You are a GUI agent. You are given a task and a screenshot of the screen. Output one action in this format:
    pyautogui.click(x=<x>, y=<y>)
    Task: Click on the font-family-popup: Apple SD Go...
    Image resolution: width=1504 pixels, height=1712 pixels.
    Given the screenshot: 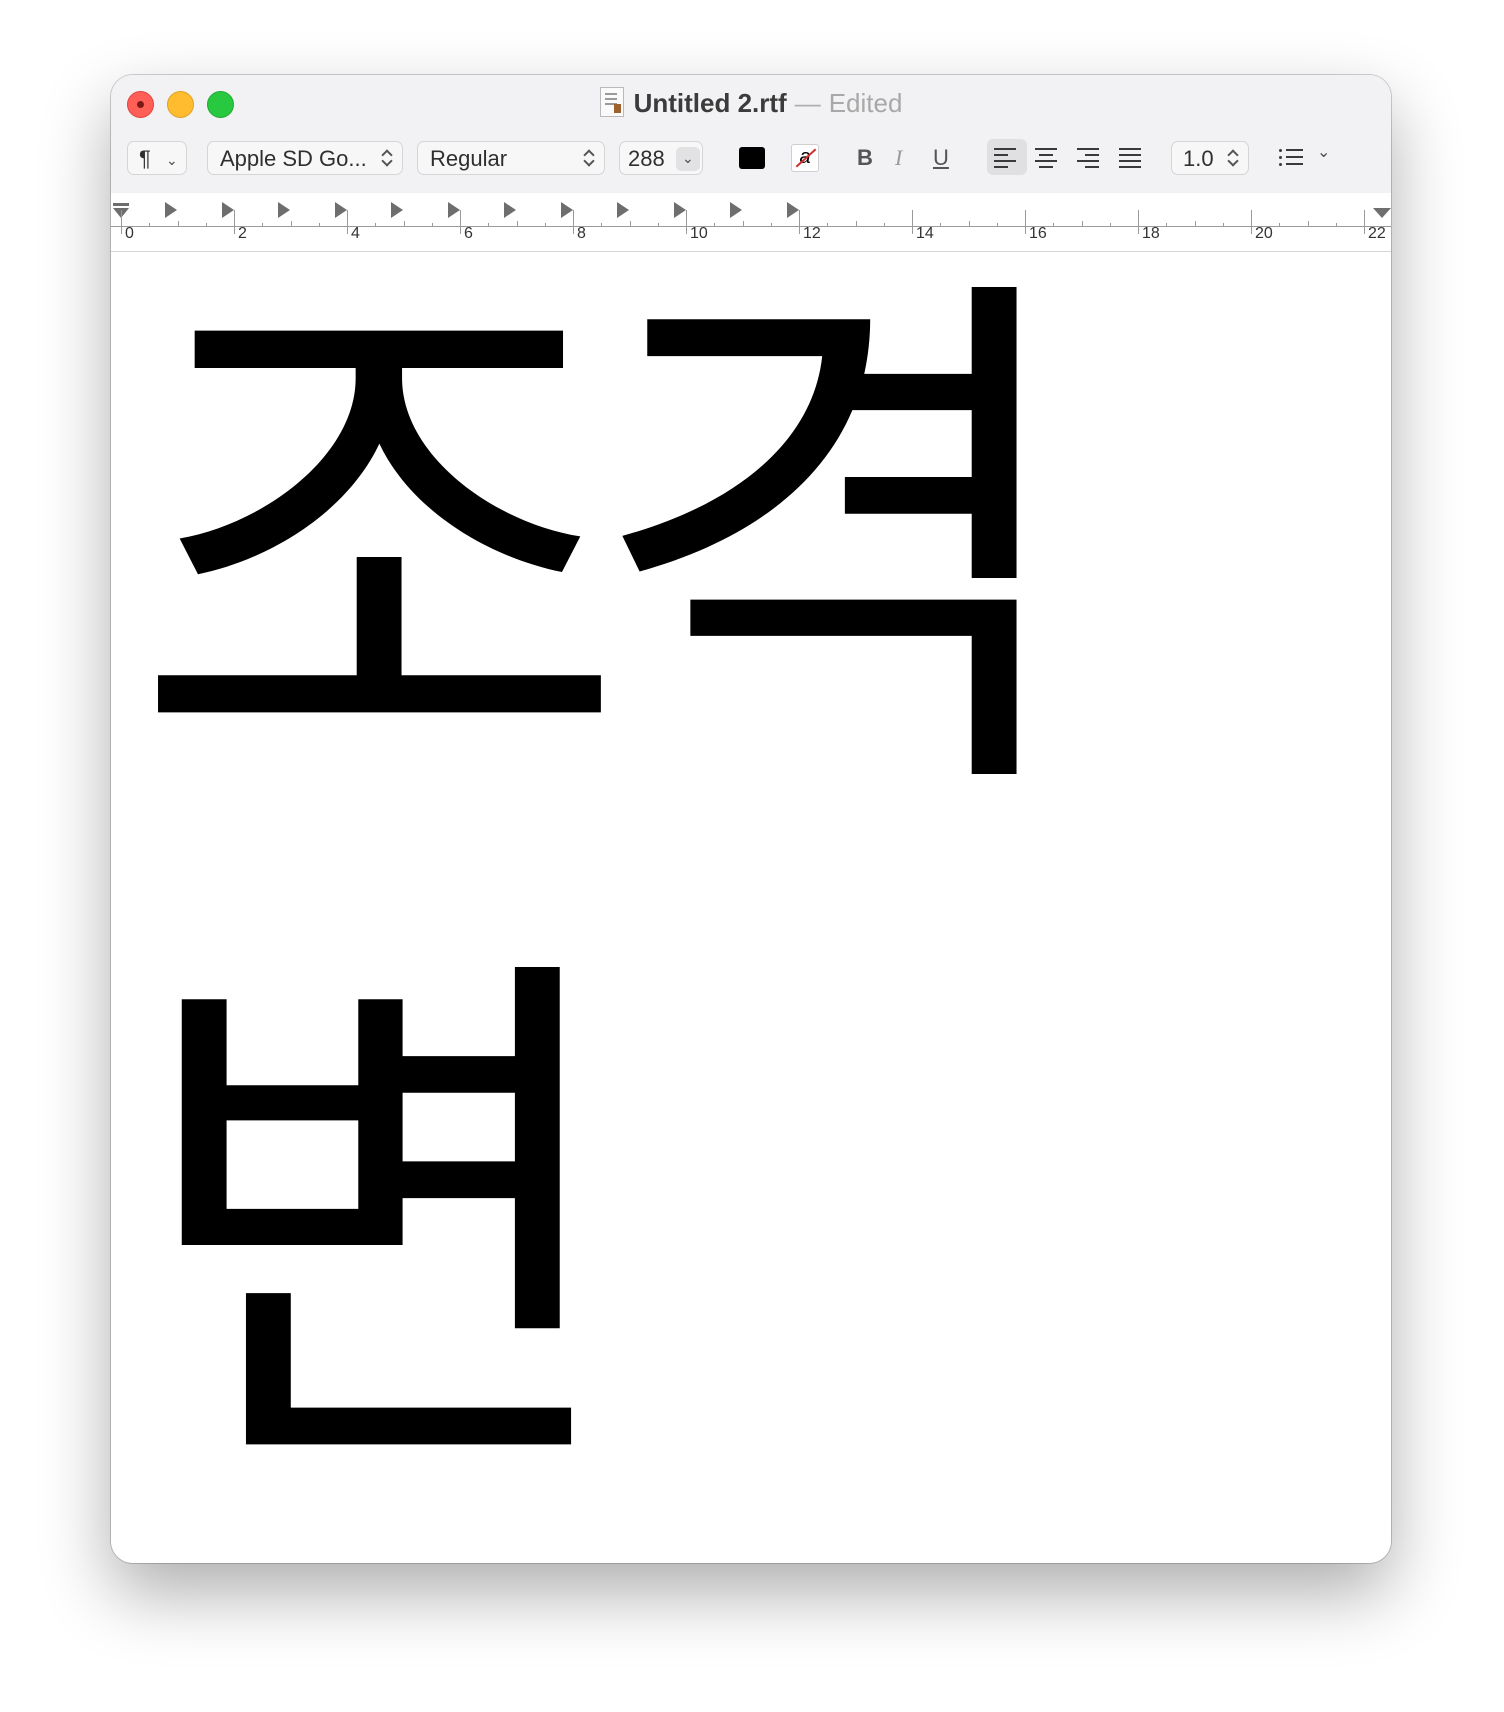 What is the action you would take?
    pyautogui.click(x=305, y=158)
    